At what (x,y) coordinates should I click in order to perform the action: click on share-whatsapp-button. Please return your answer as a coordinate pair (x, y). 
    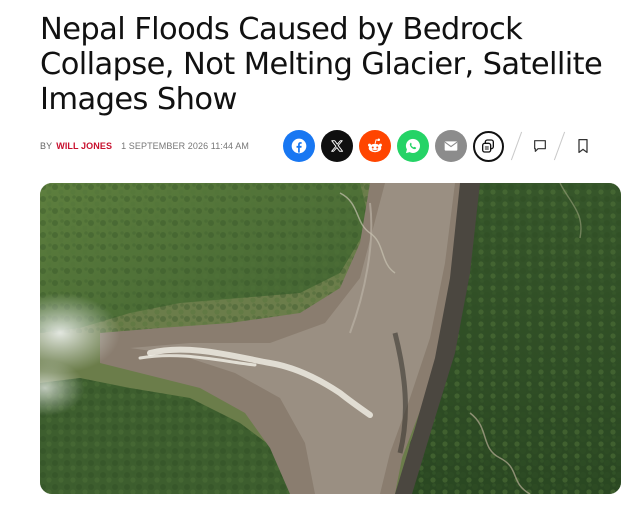
    Looking at the image, I should click on (412, 146).